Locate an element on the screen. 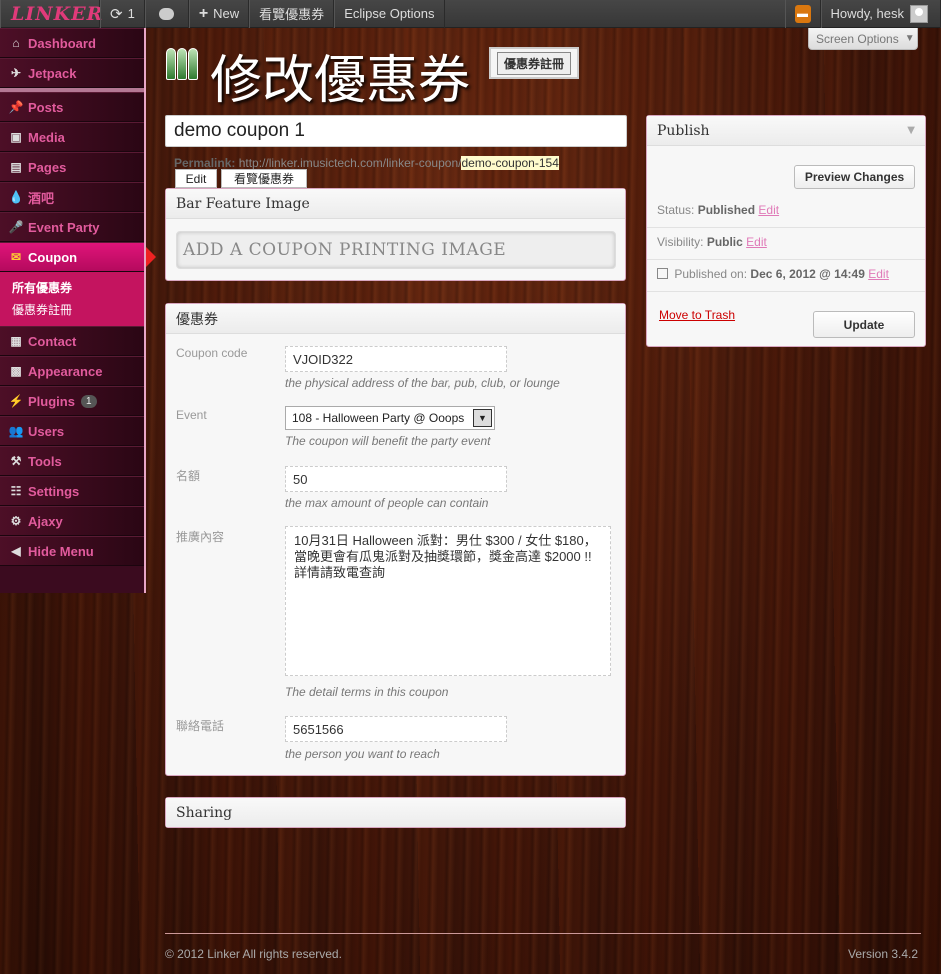 The height and width of the screenshot is (974, 941). menu-label: Coupon is located at coordinates (53, 257).